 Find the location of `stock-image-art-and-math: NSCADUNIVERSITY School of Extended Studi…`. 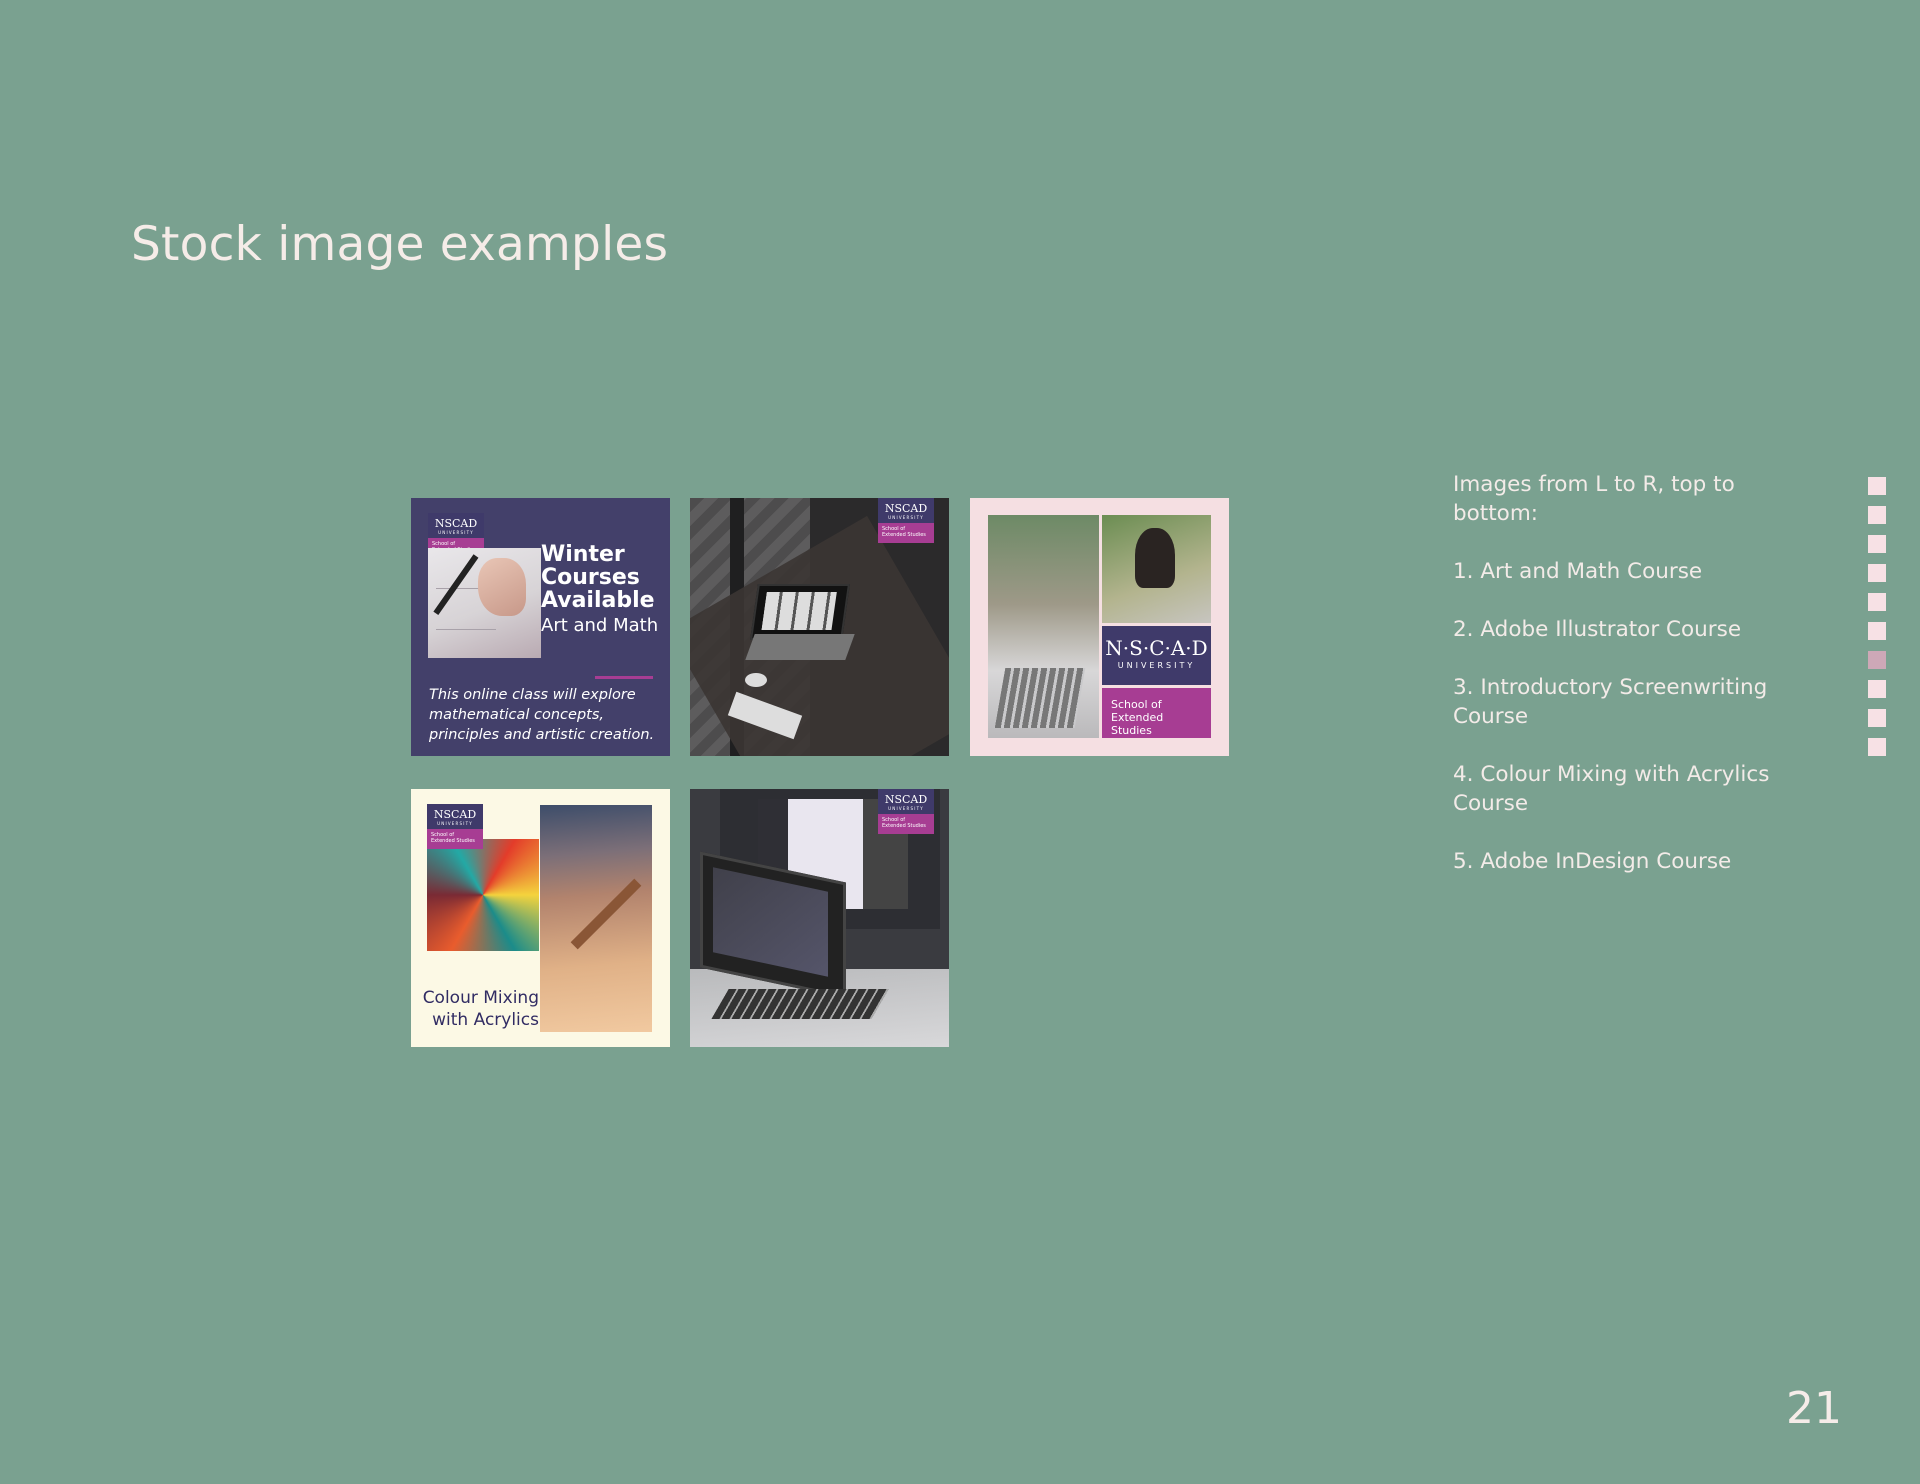

stock-image-art-and-math: NSCADUNIVERSITY School of Extended Studi… is located at coordinates (540, 627).